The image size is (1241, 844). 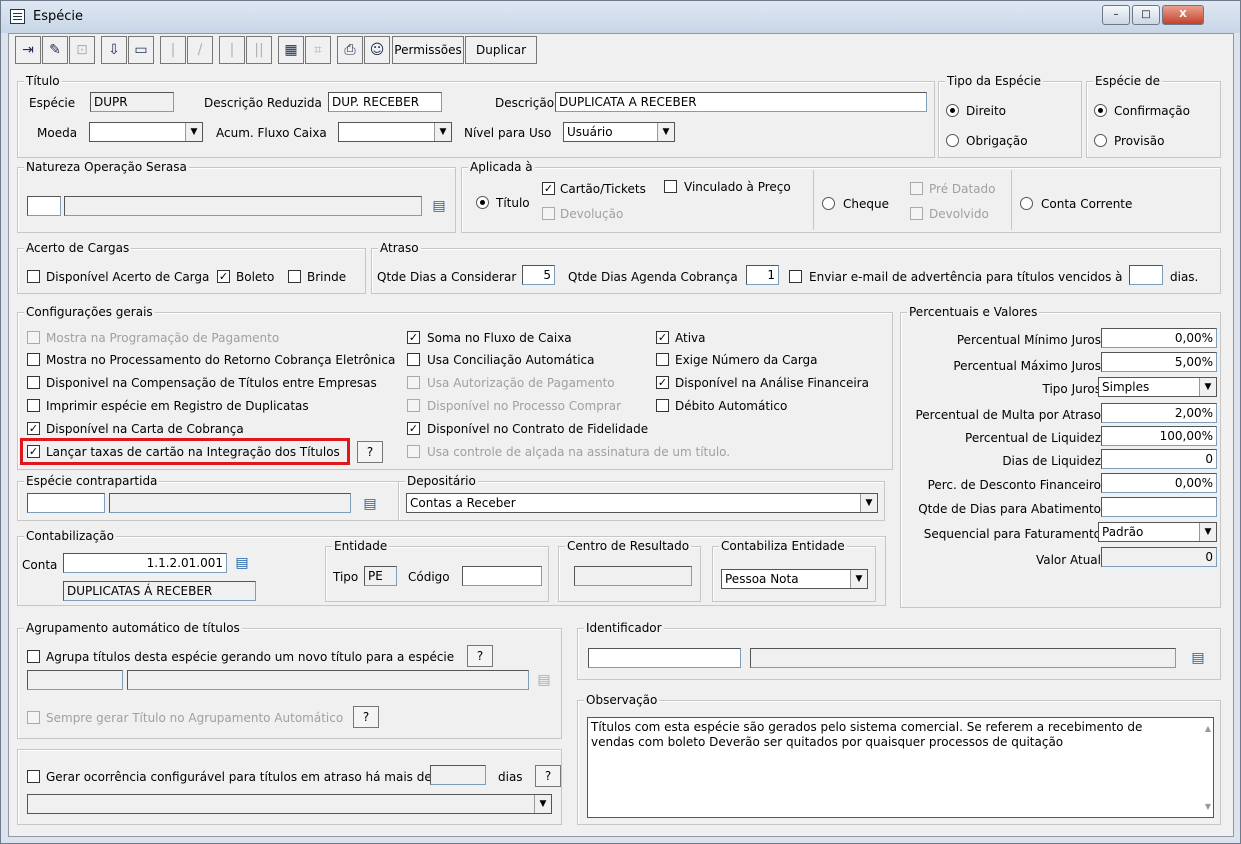 What do you see at coordinates (794, 579) in the screenshot?
I see `contabiliza-entidade-select: Pessoa Nota ▼` at bounding box center [794, 579].